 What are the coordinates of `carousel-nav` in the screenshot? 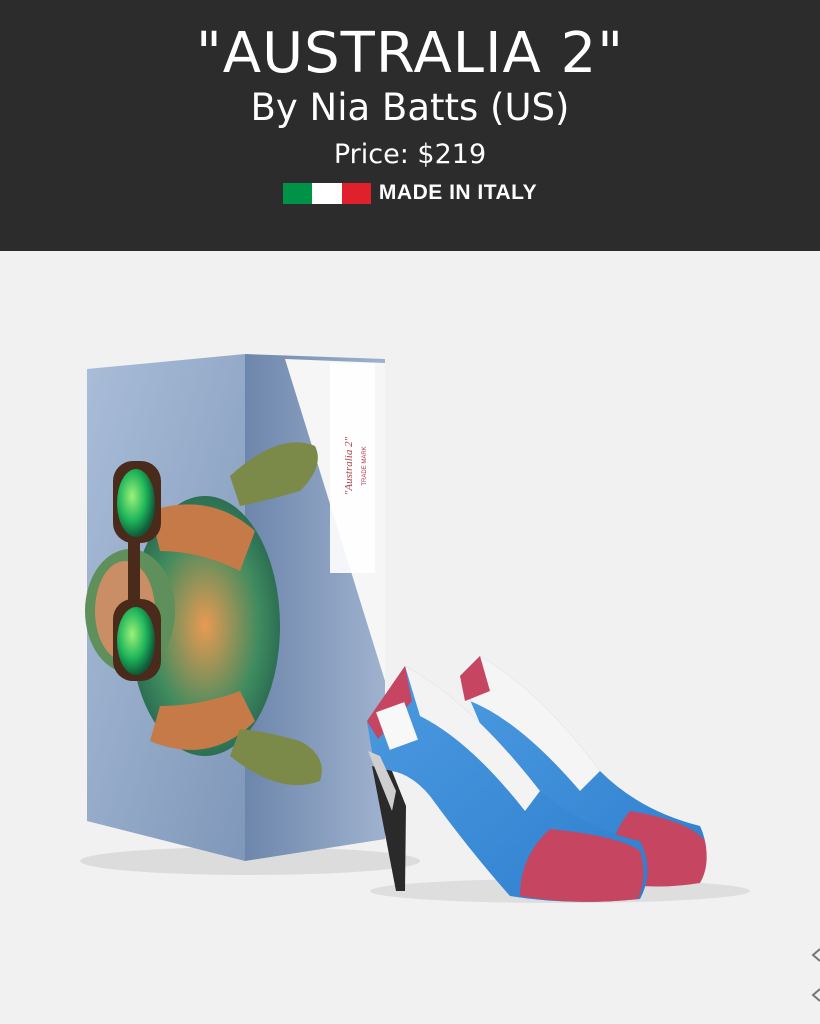 It's located at (815, 976).